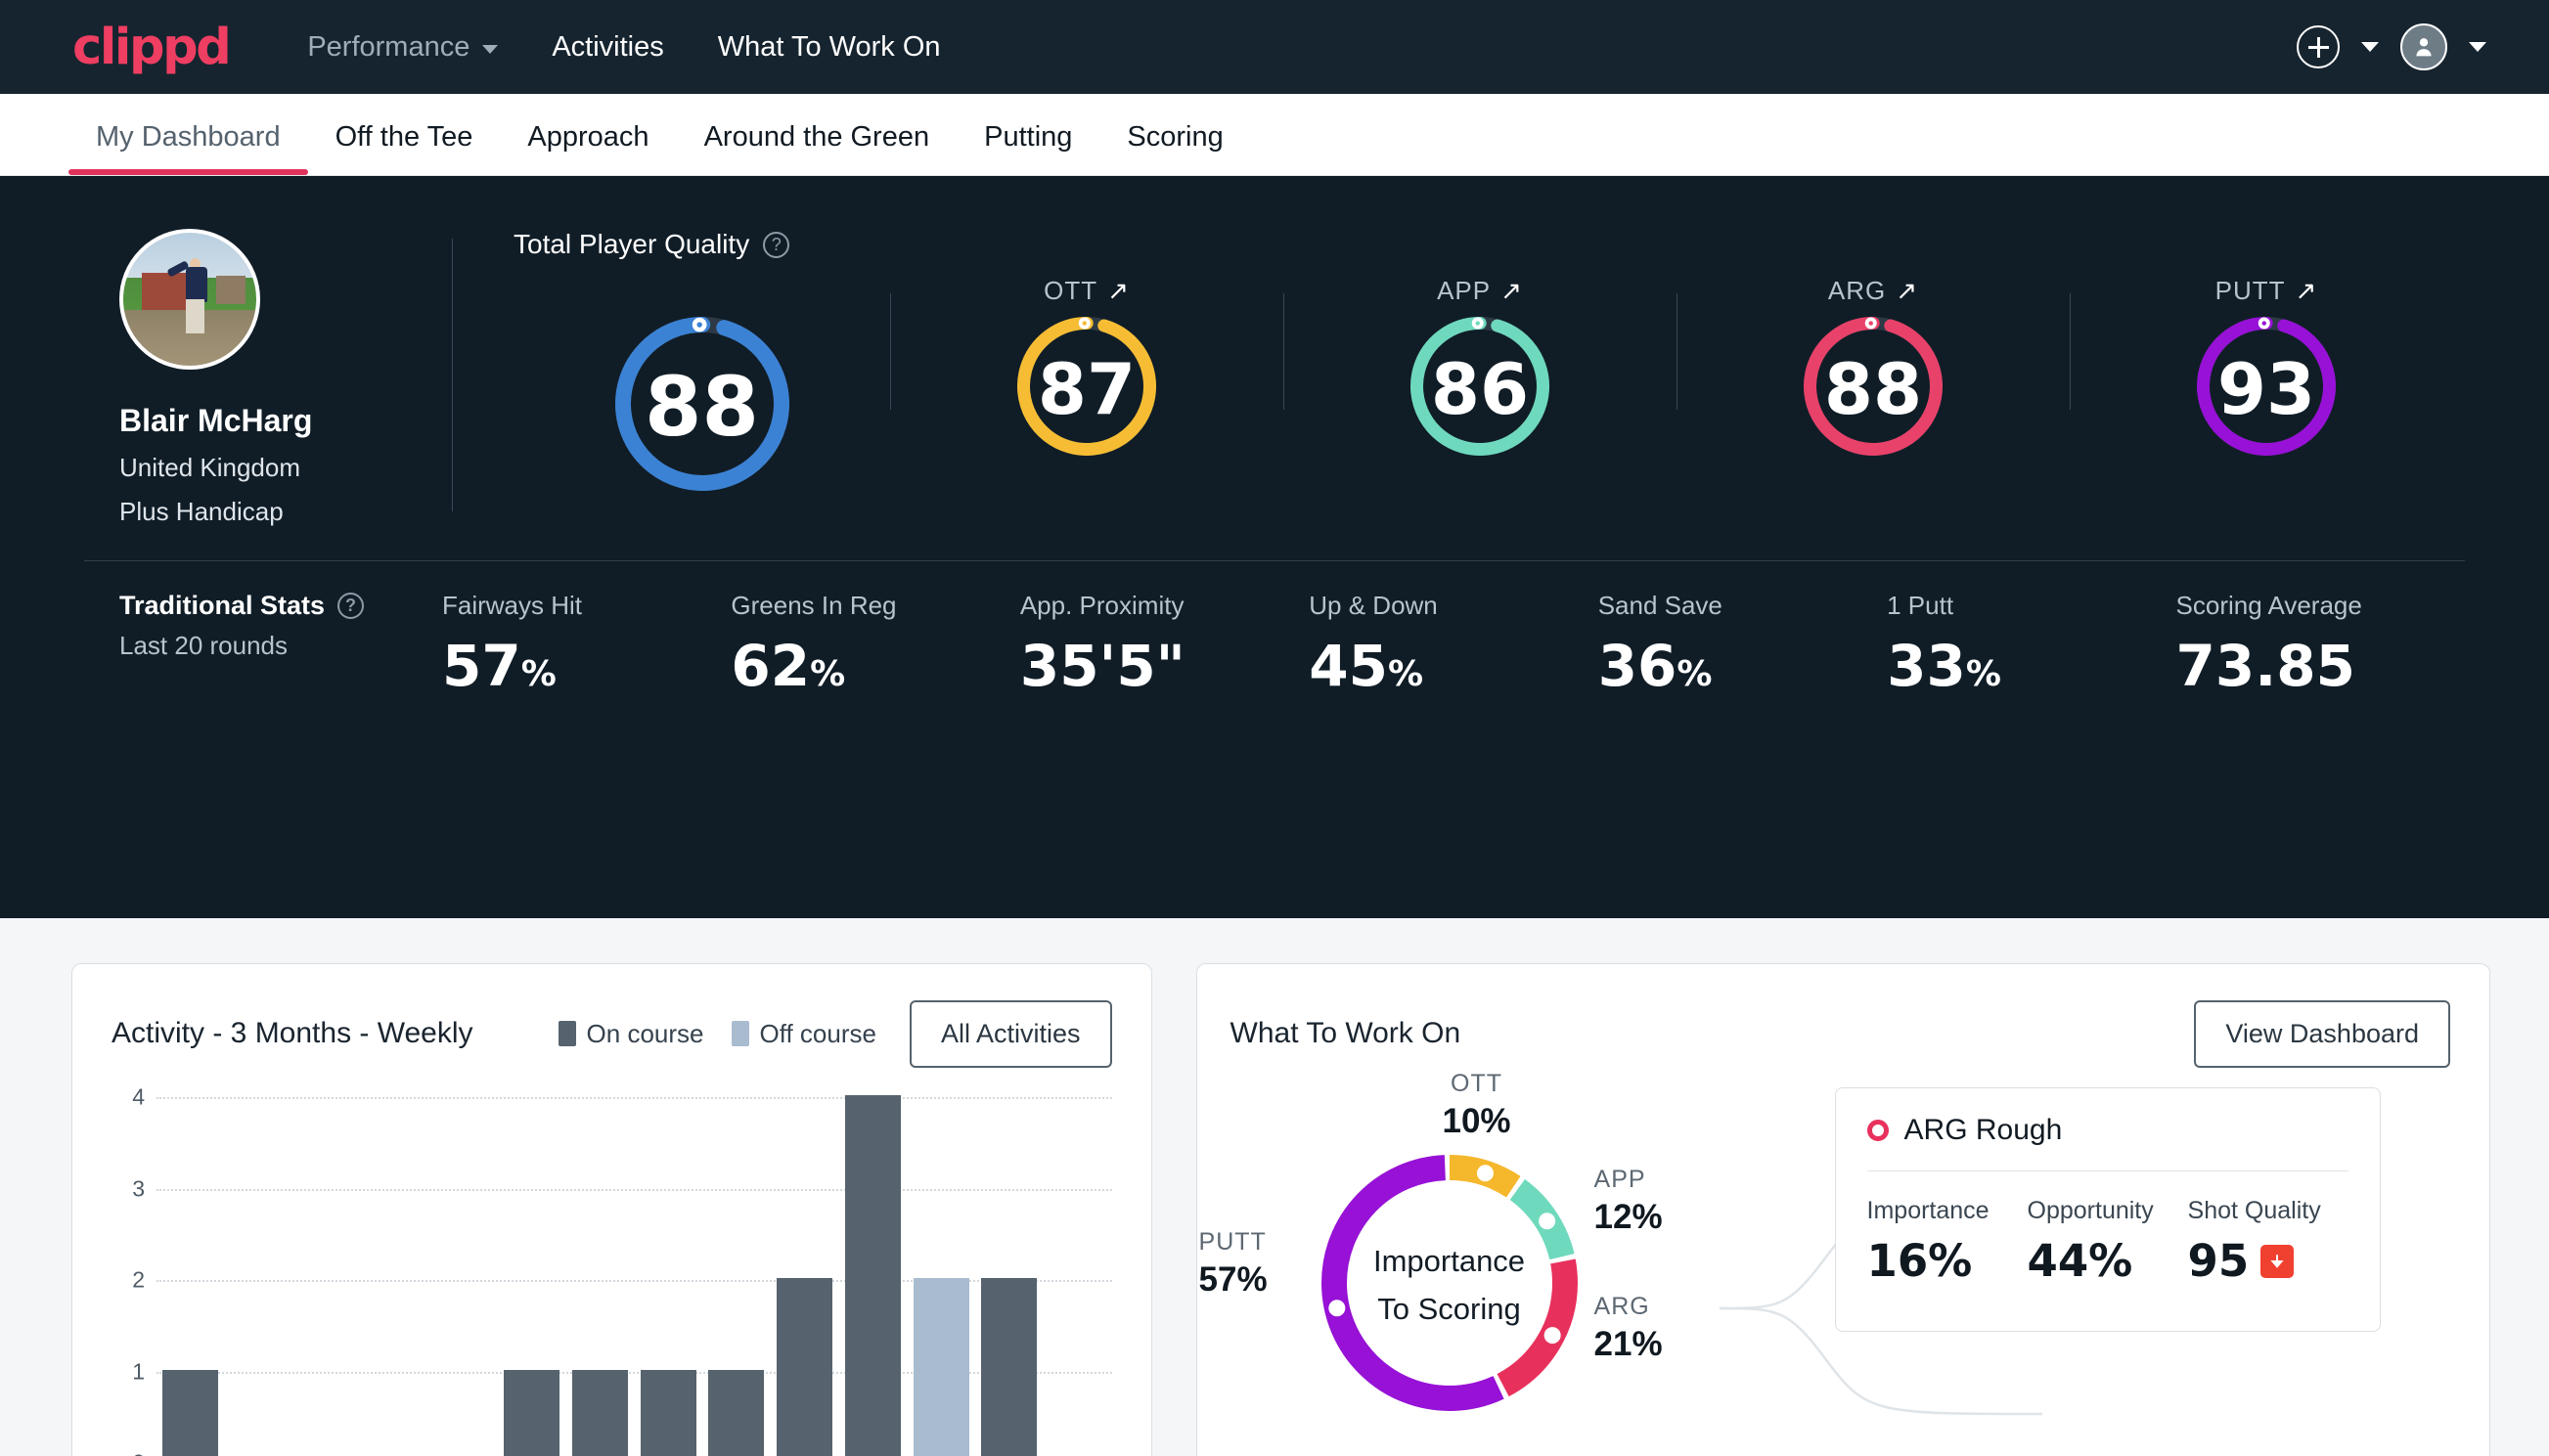 Image resolution: width=2549 pixels, height=1456 pixels. What do you see at coordinates (188, 148) in the screenshot?
I see `tab-my-dashboard: My Dashboard` at bounding box center [188, 148].